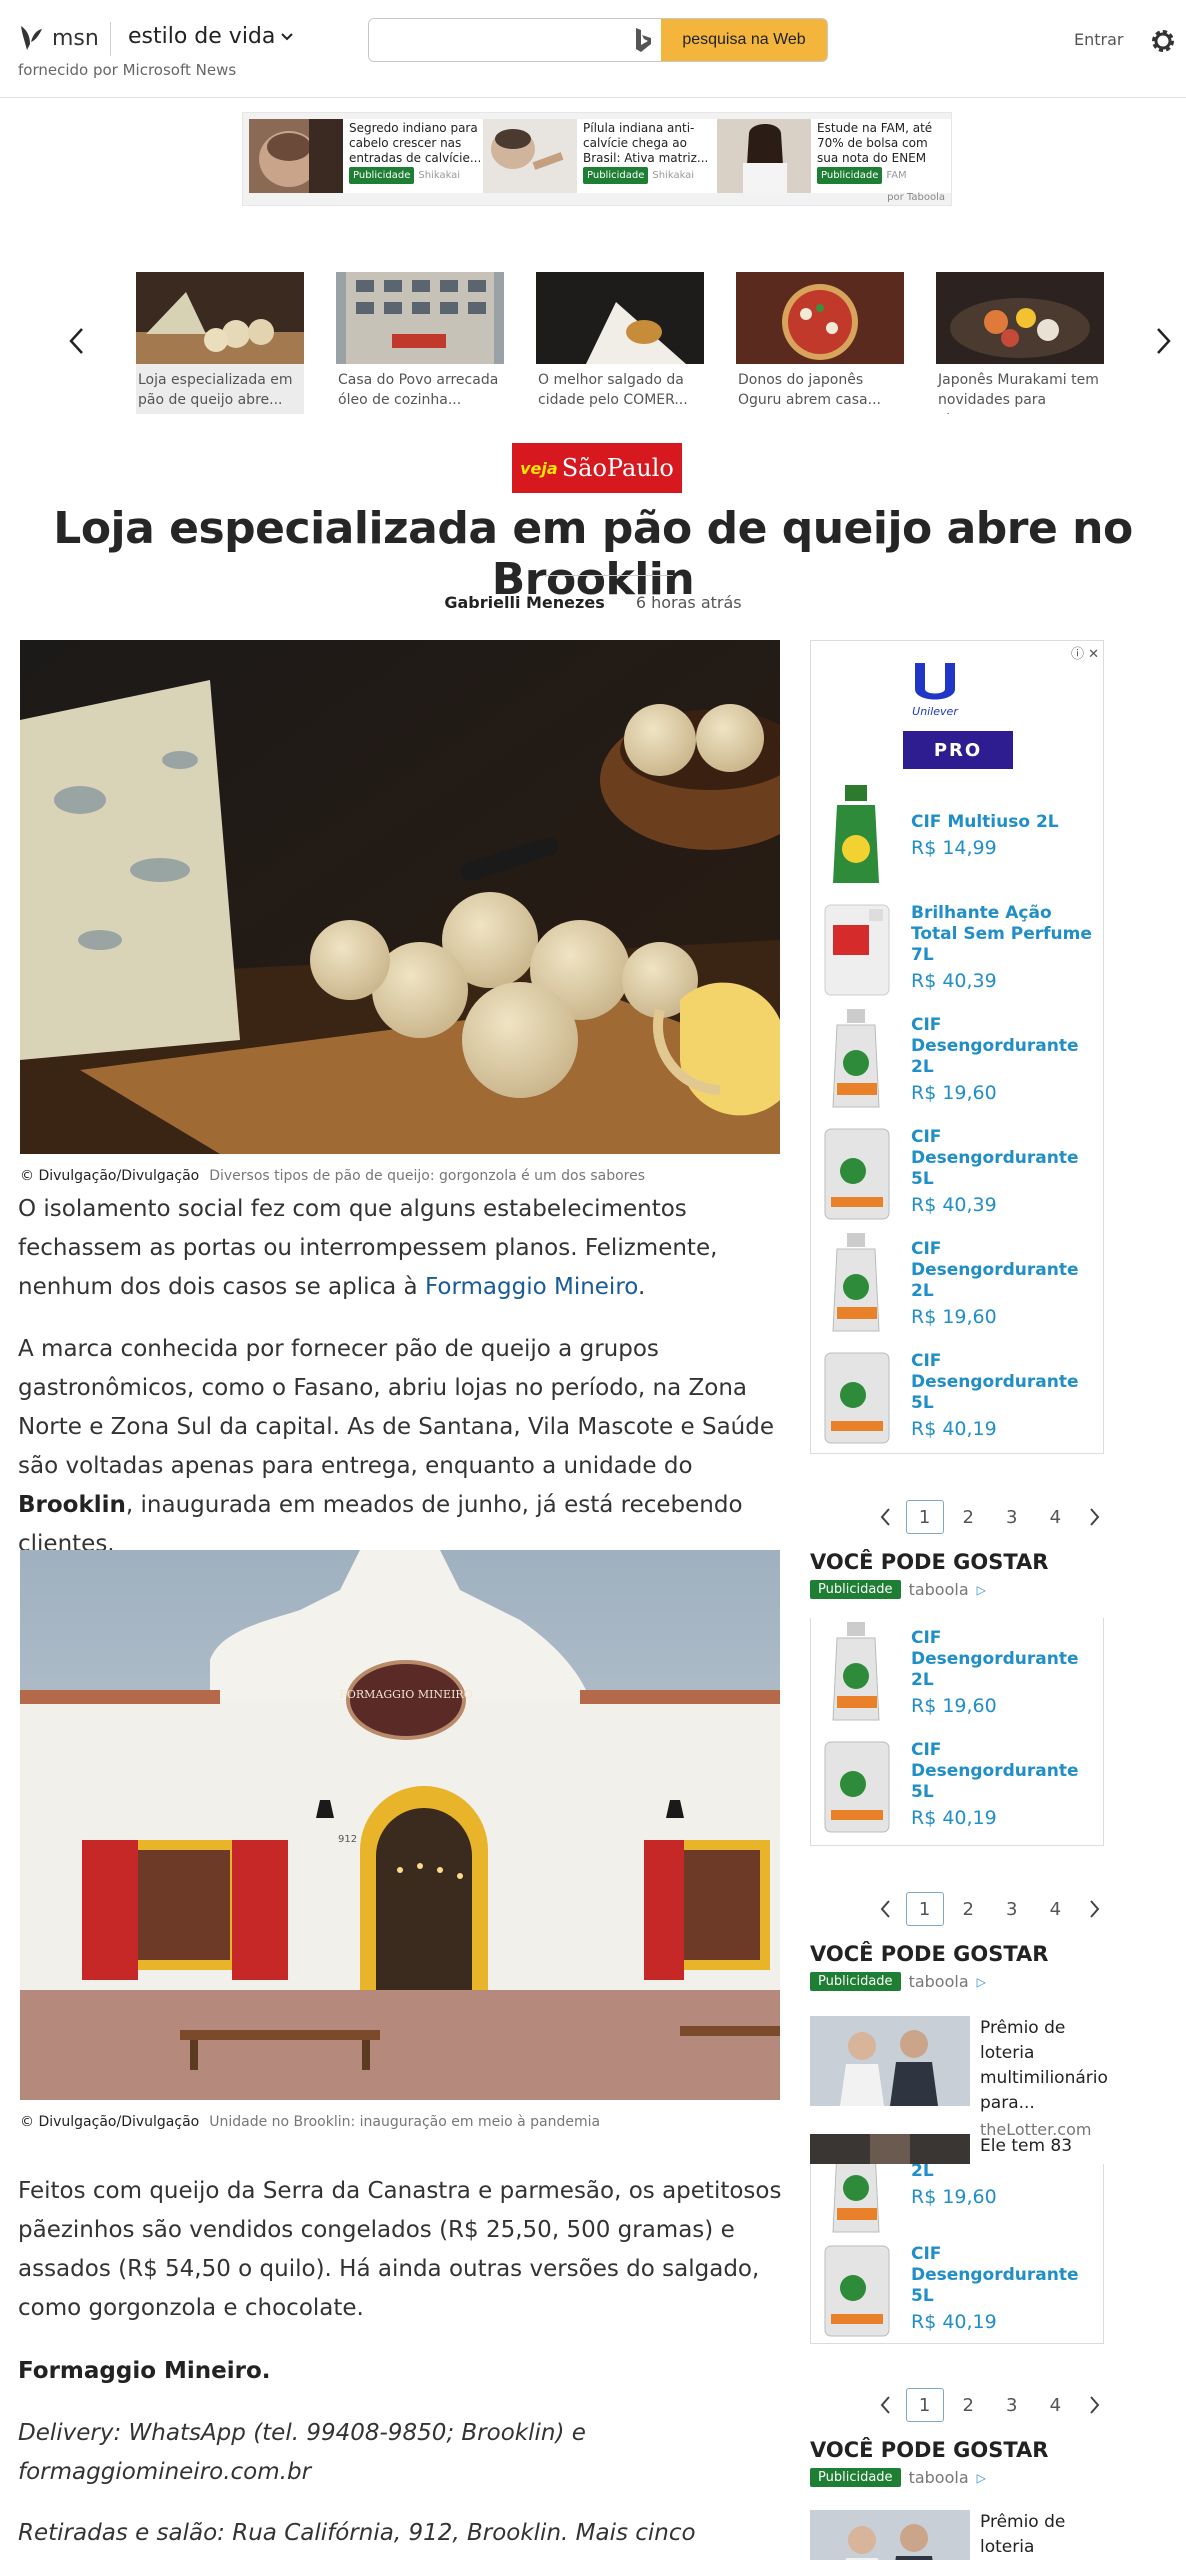 This screenshot has width=1186, height=2560. I want to click on publisher-logo-saopaulo: SãoPaulo, so click(617, 468).